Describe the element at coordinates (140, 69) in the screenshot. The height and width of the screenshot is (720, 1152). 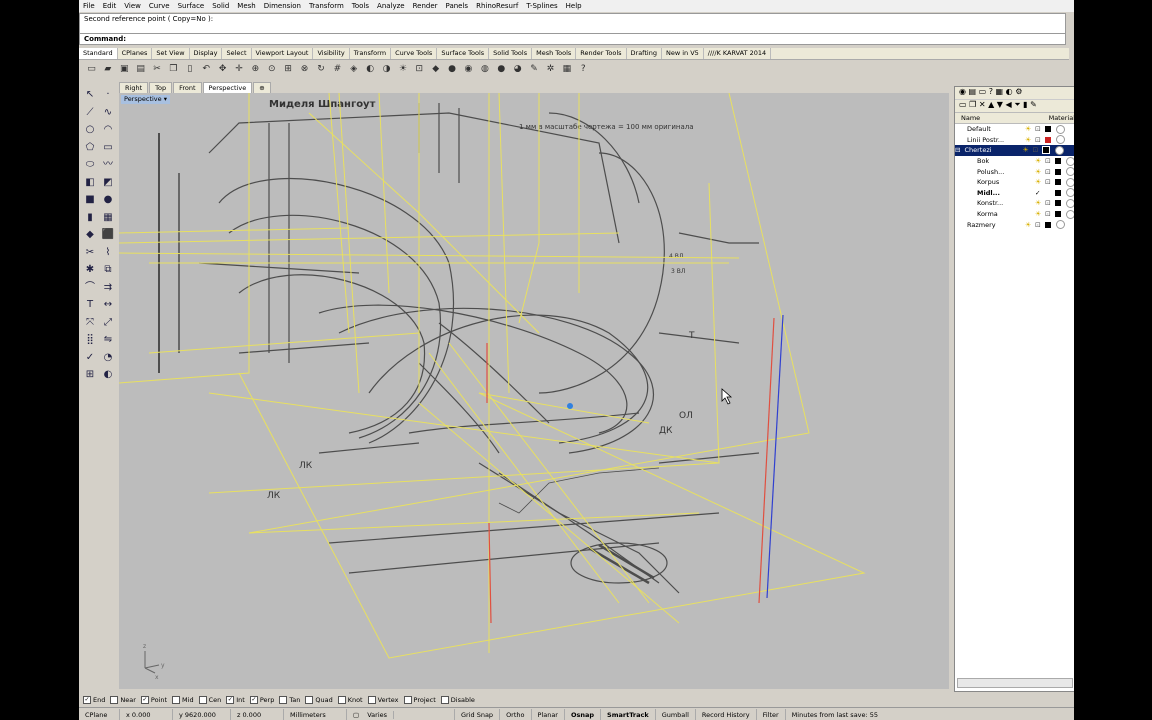
I see `print-icon: ▤` at that location.